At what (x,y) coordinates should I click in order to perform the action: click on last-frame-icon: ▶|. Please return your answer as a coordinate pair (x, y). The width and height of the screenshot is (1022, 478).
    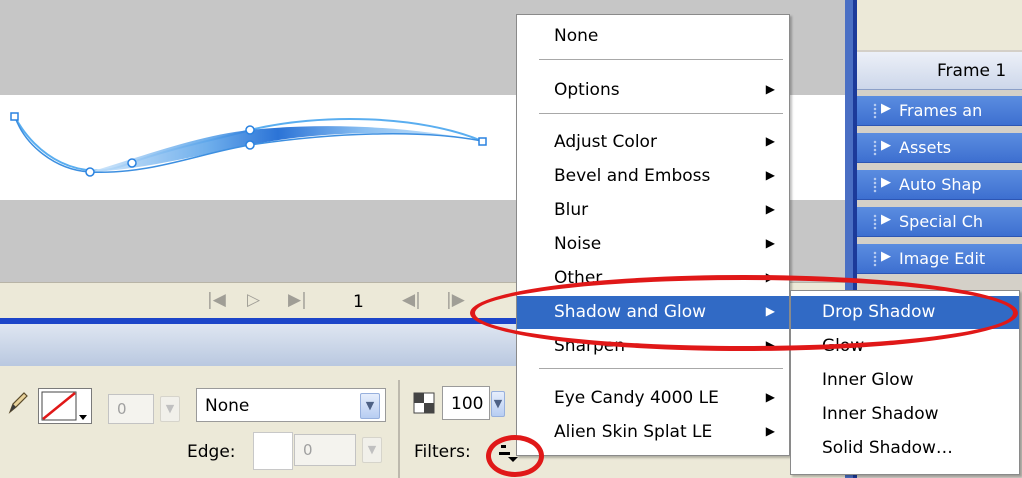
    Looking at the image, I should click on (297, 300).